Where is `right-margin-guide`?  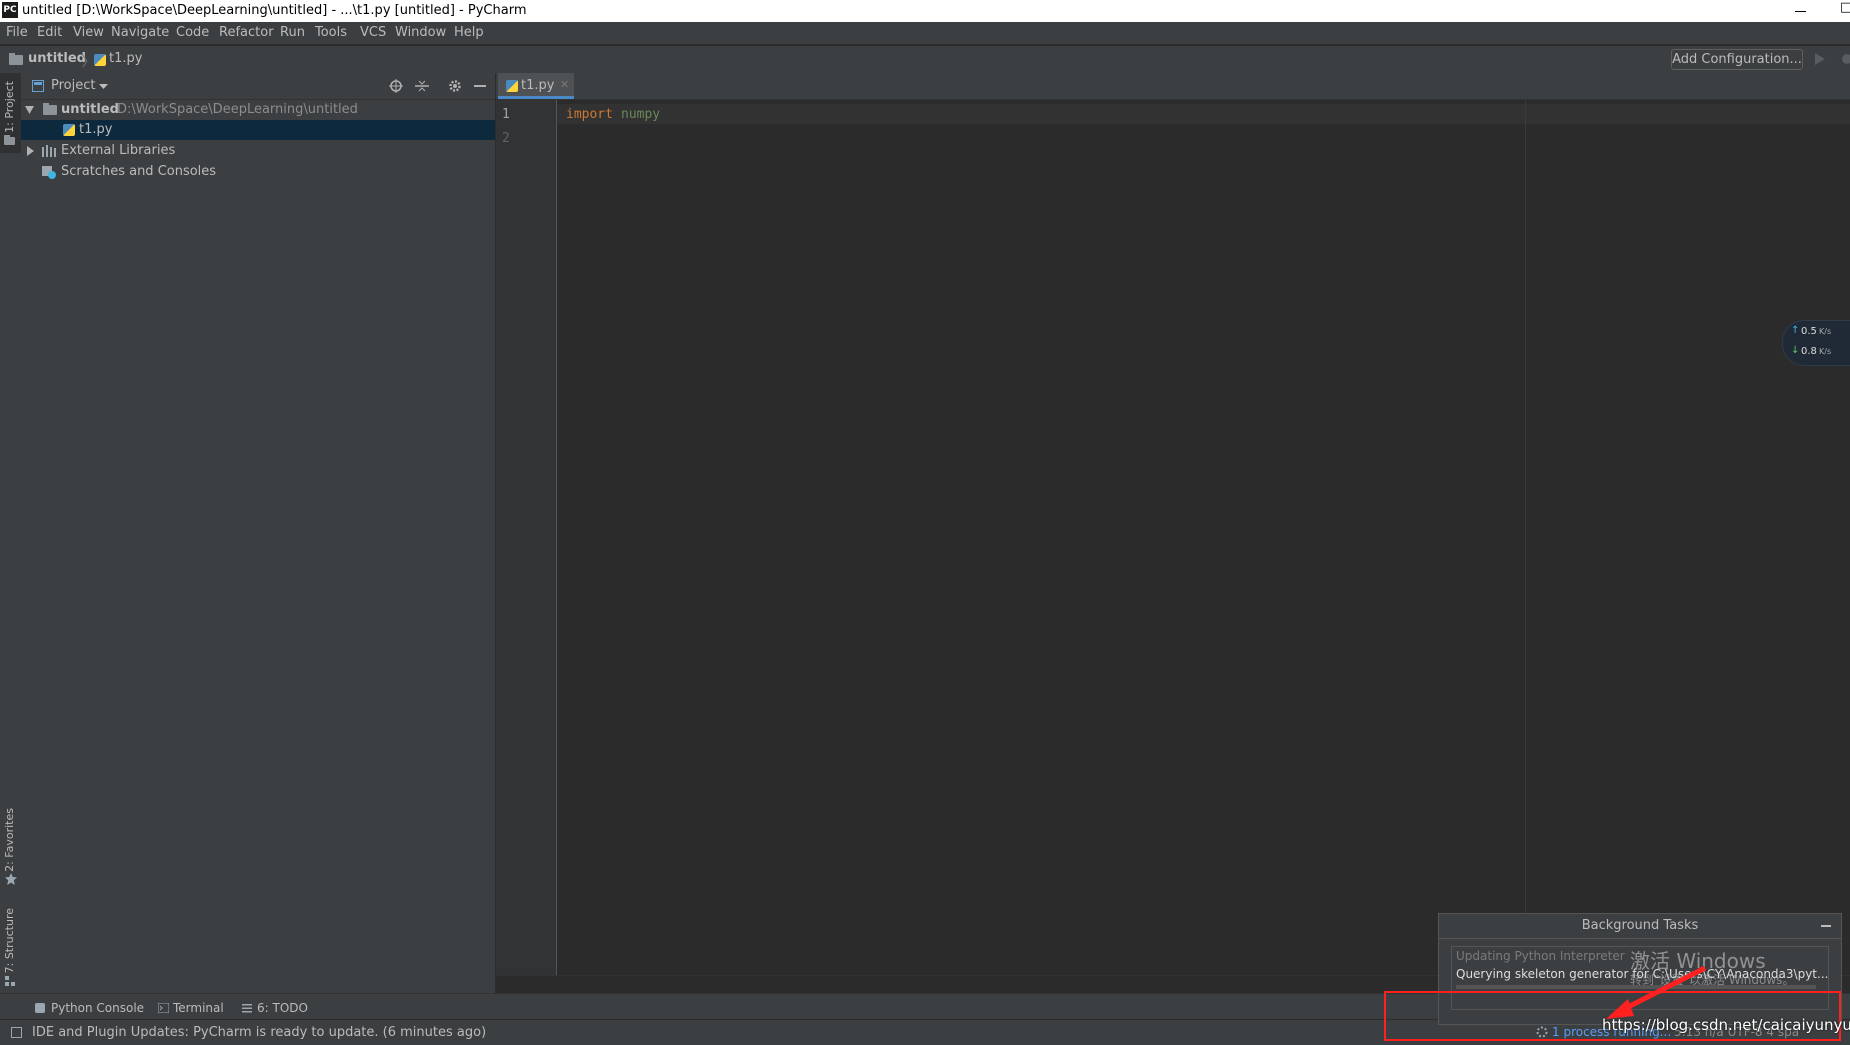
right-margin-guide is located at coordinates (1525, 537).